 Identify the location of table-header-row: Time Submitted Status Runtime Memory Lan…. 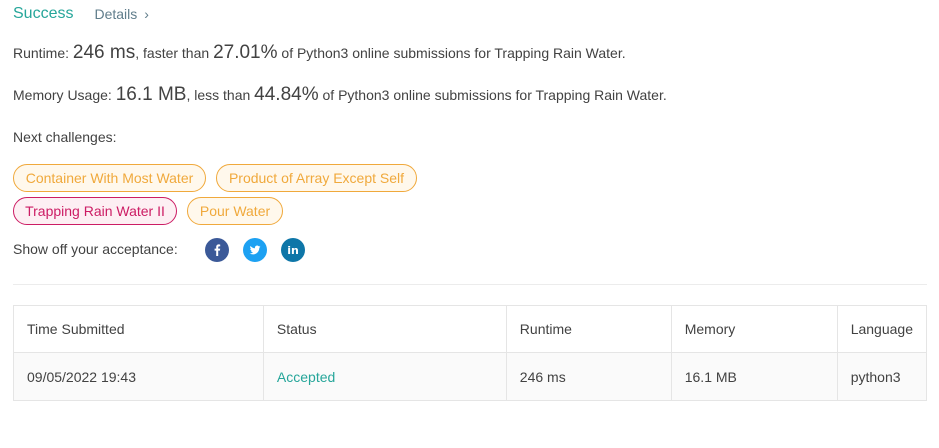
(470, 329).